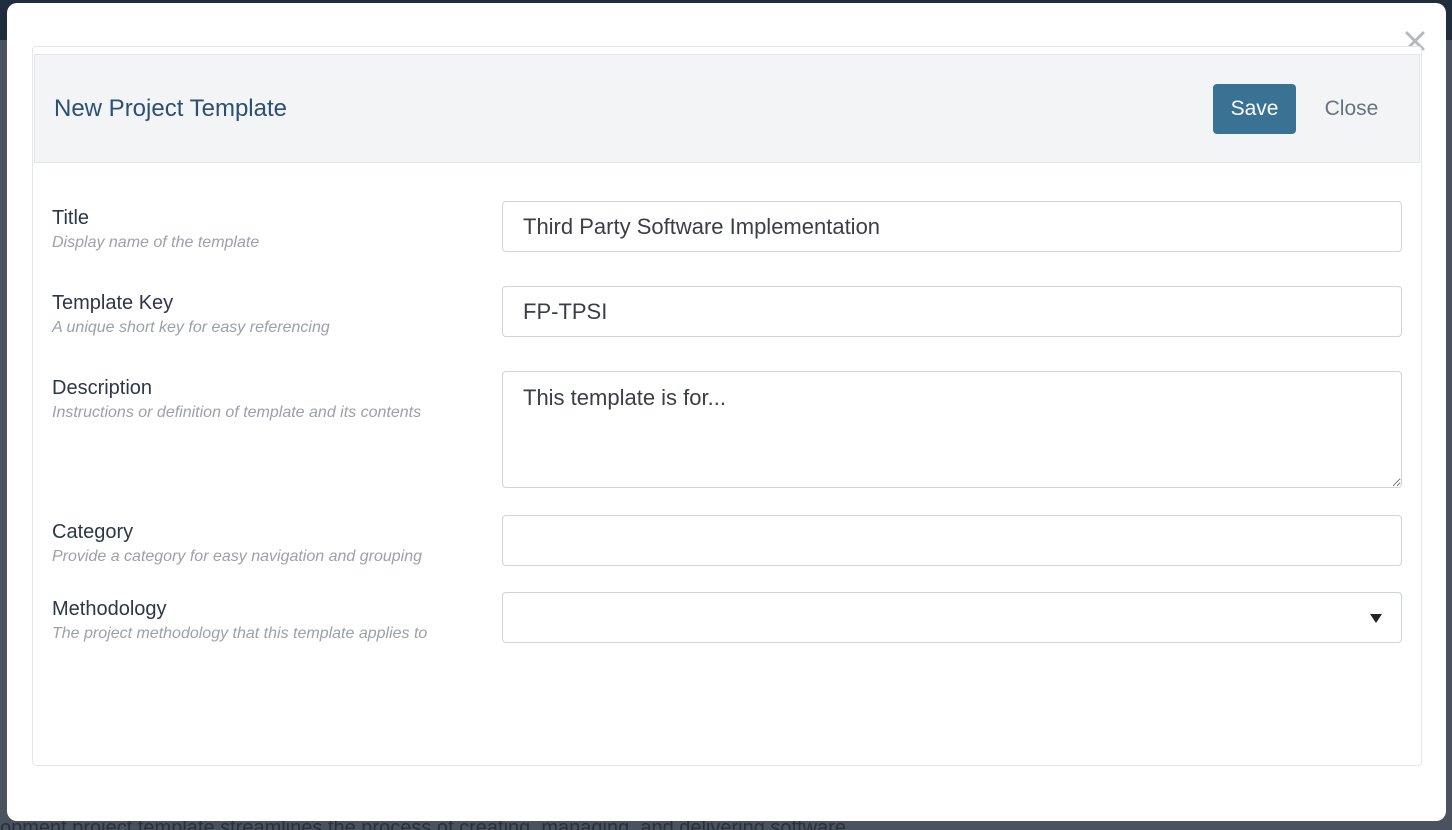  I want to click on description-label: Description, so click(102, 388).